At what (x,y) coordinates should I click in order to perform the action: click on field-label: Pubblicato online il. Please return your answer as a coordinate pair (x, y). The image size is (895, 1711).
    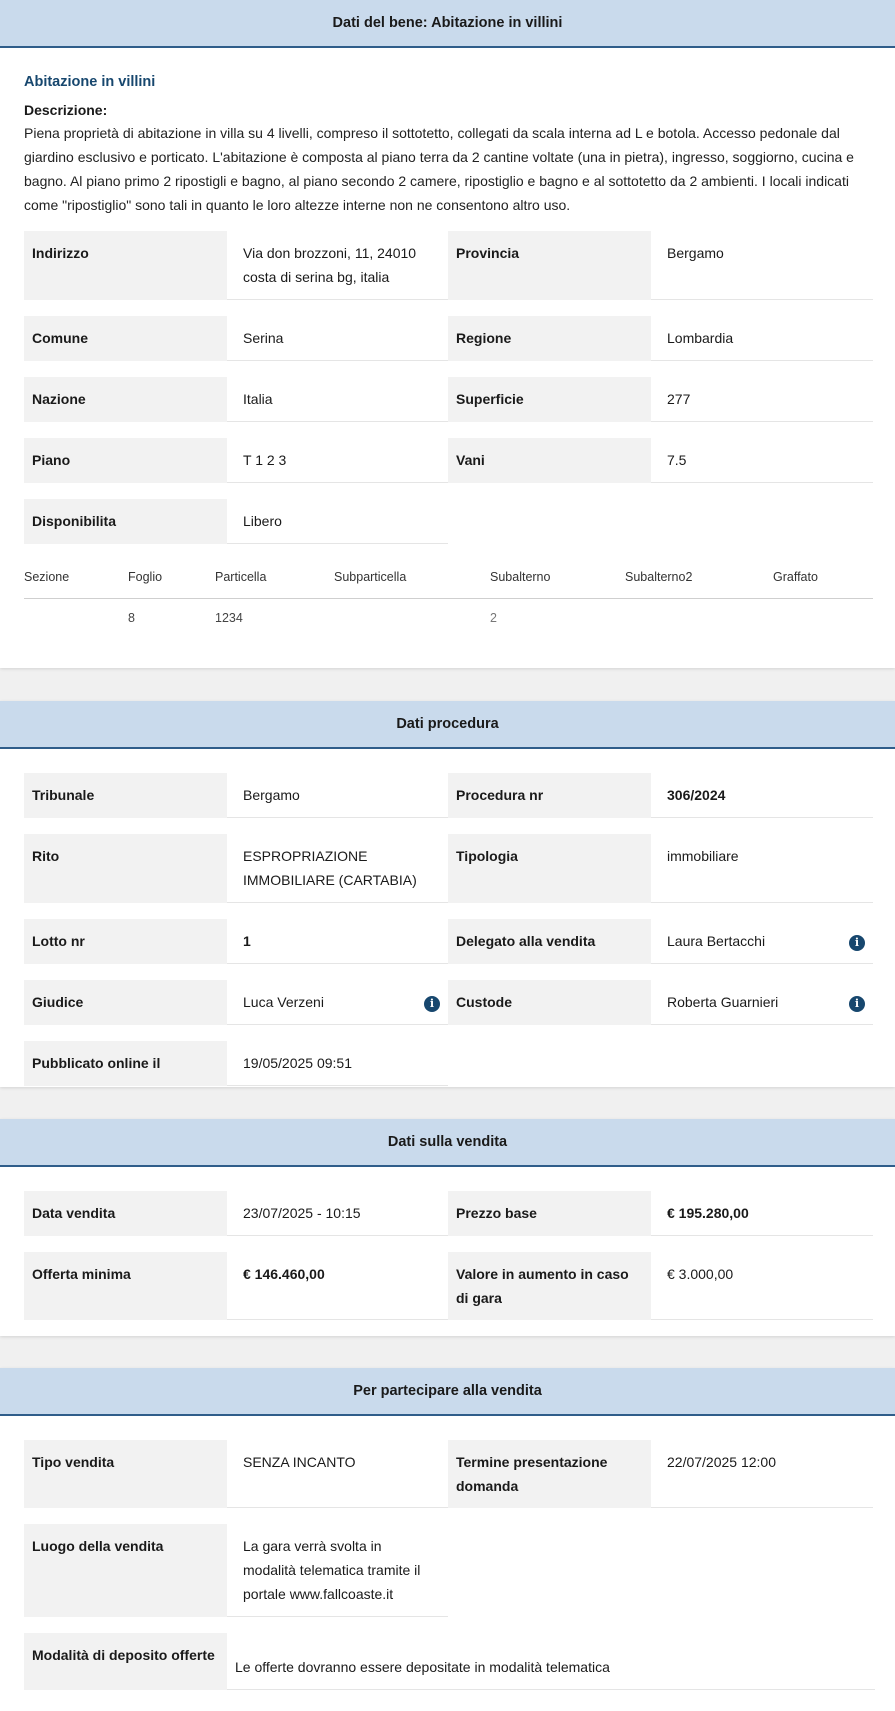
    Looking at the image, I should click on (125, 1063).